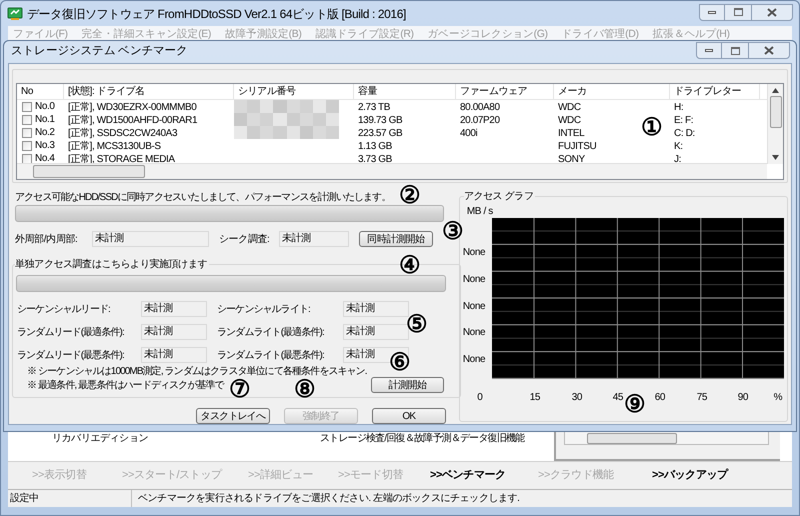  Describe the element at coordinates (396, 239) in the screenshot. I see `push-button: 同時計測開始` at that location.